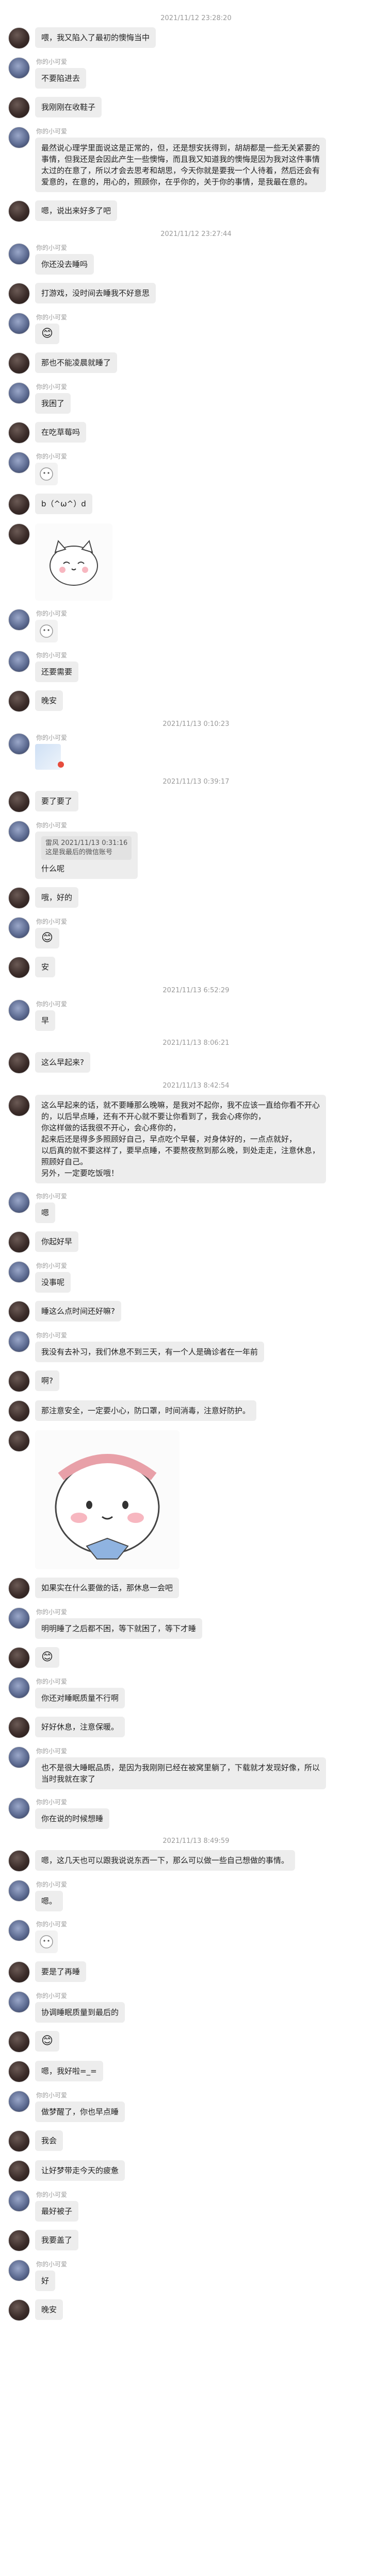 This screenshot has width=392, height=2576. I want to click on quoted-message: 雷风 2021/11/13 0:31:16 这是我最后的微信账号, so click(86, 848).